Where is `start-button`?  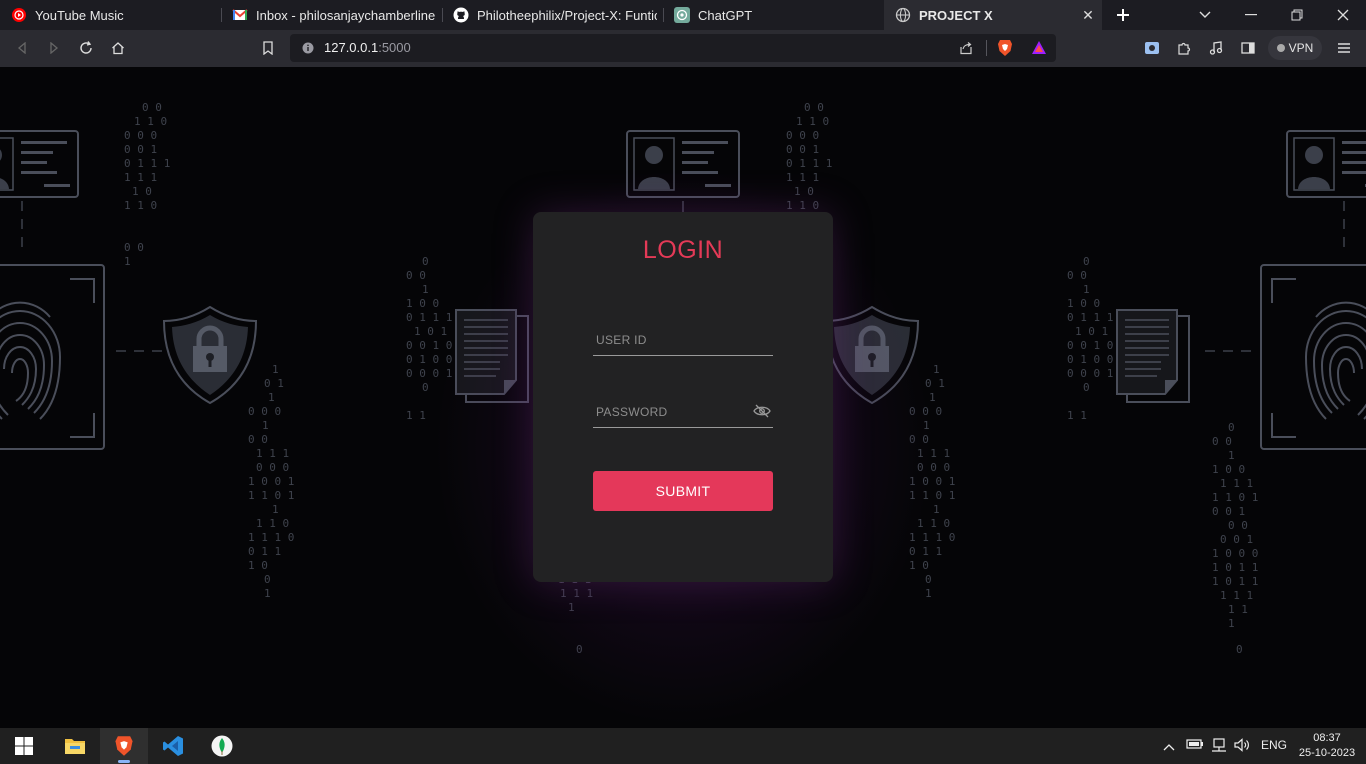 start-button is located at coordinates (24, 746).